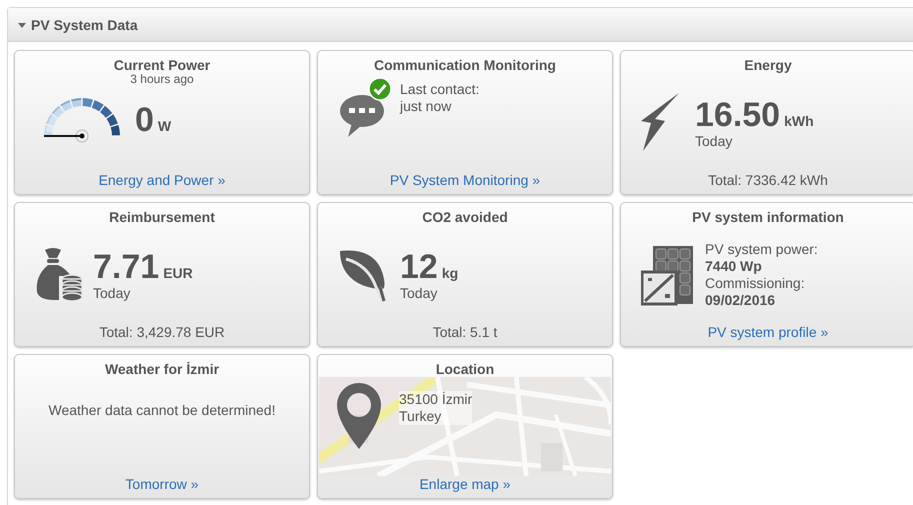  Describe the element at coordinates (465, 217) in the screenshot. I see `card-title: CO2 avoided` at that location.